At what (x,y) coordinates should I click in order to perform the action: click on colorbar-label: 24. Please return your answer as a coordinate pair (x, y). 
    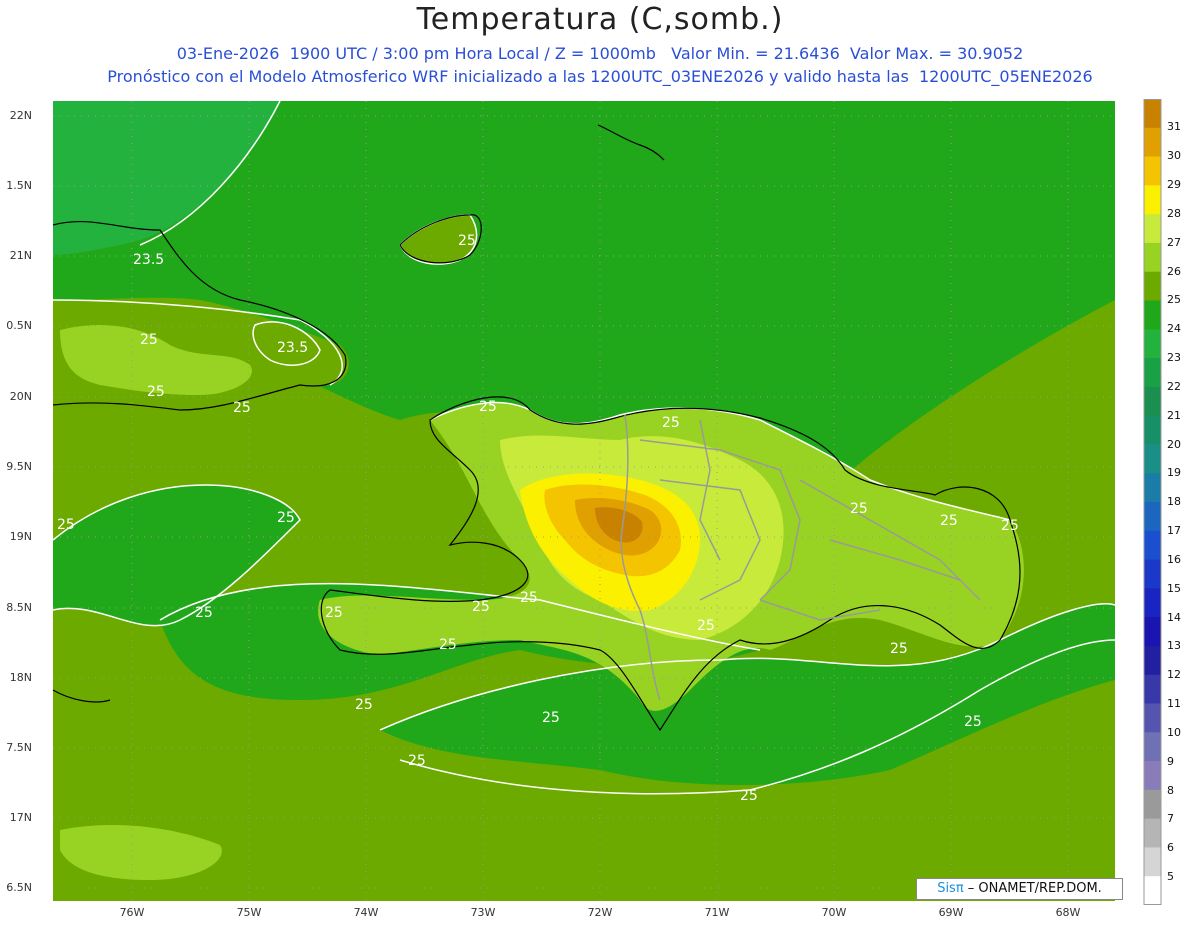
    Looking at the image, I should click on (1174, 328).